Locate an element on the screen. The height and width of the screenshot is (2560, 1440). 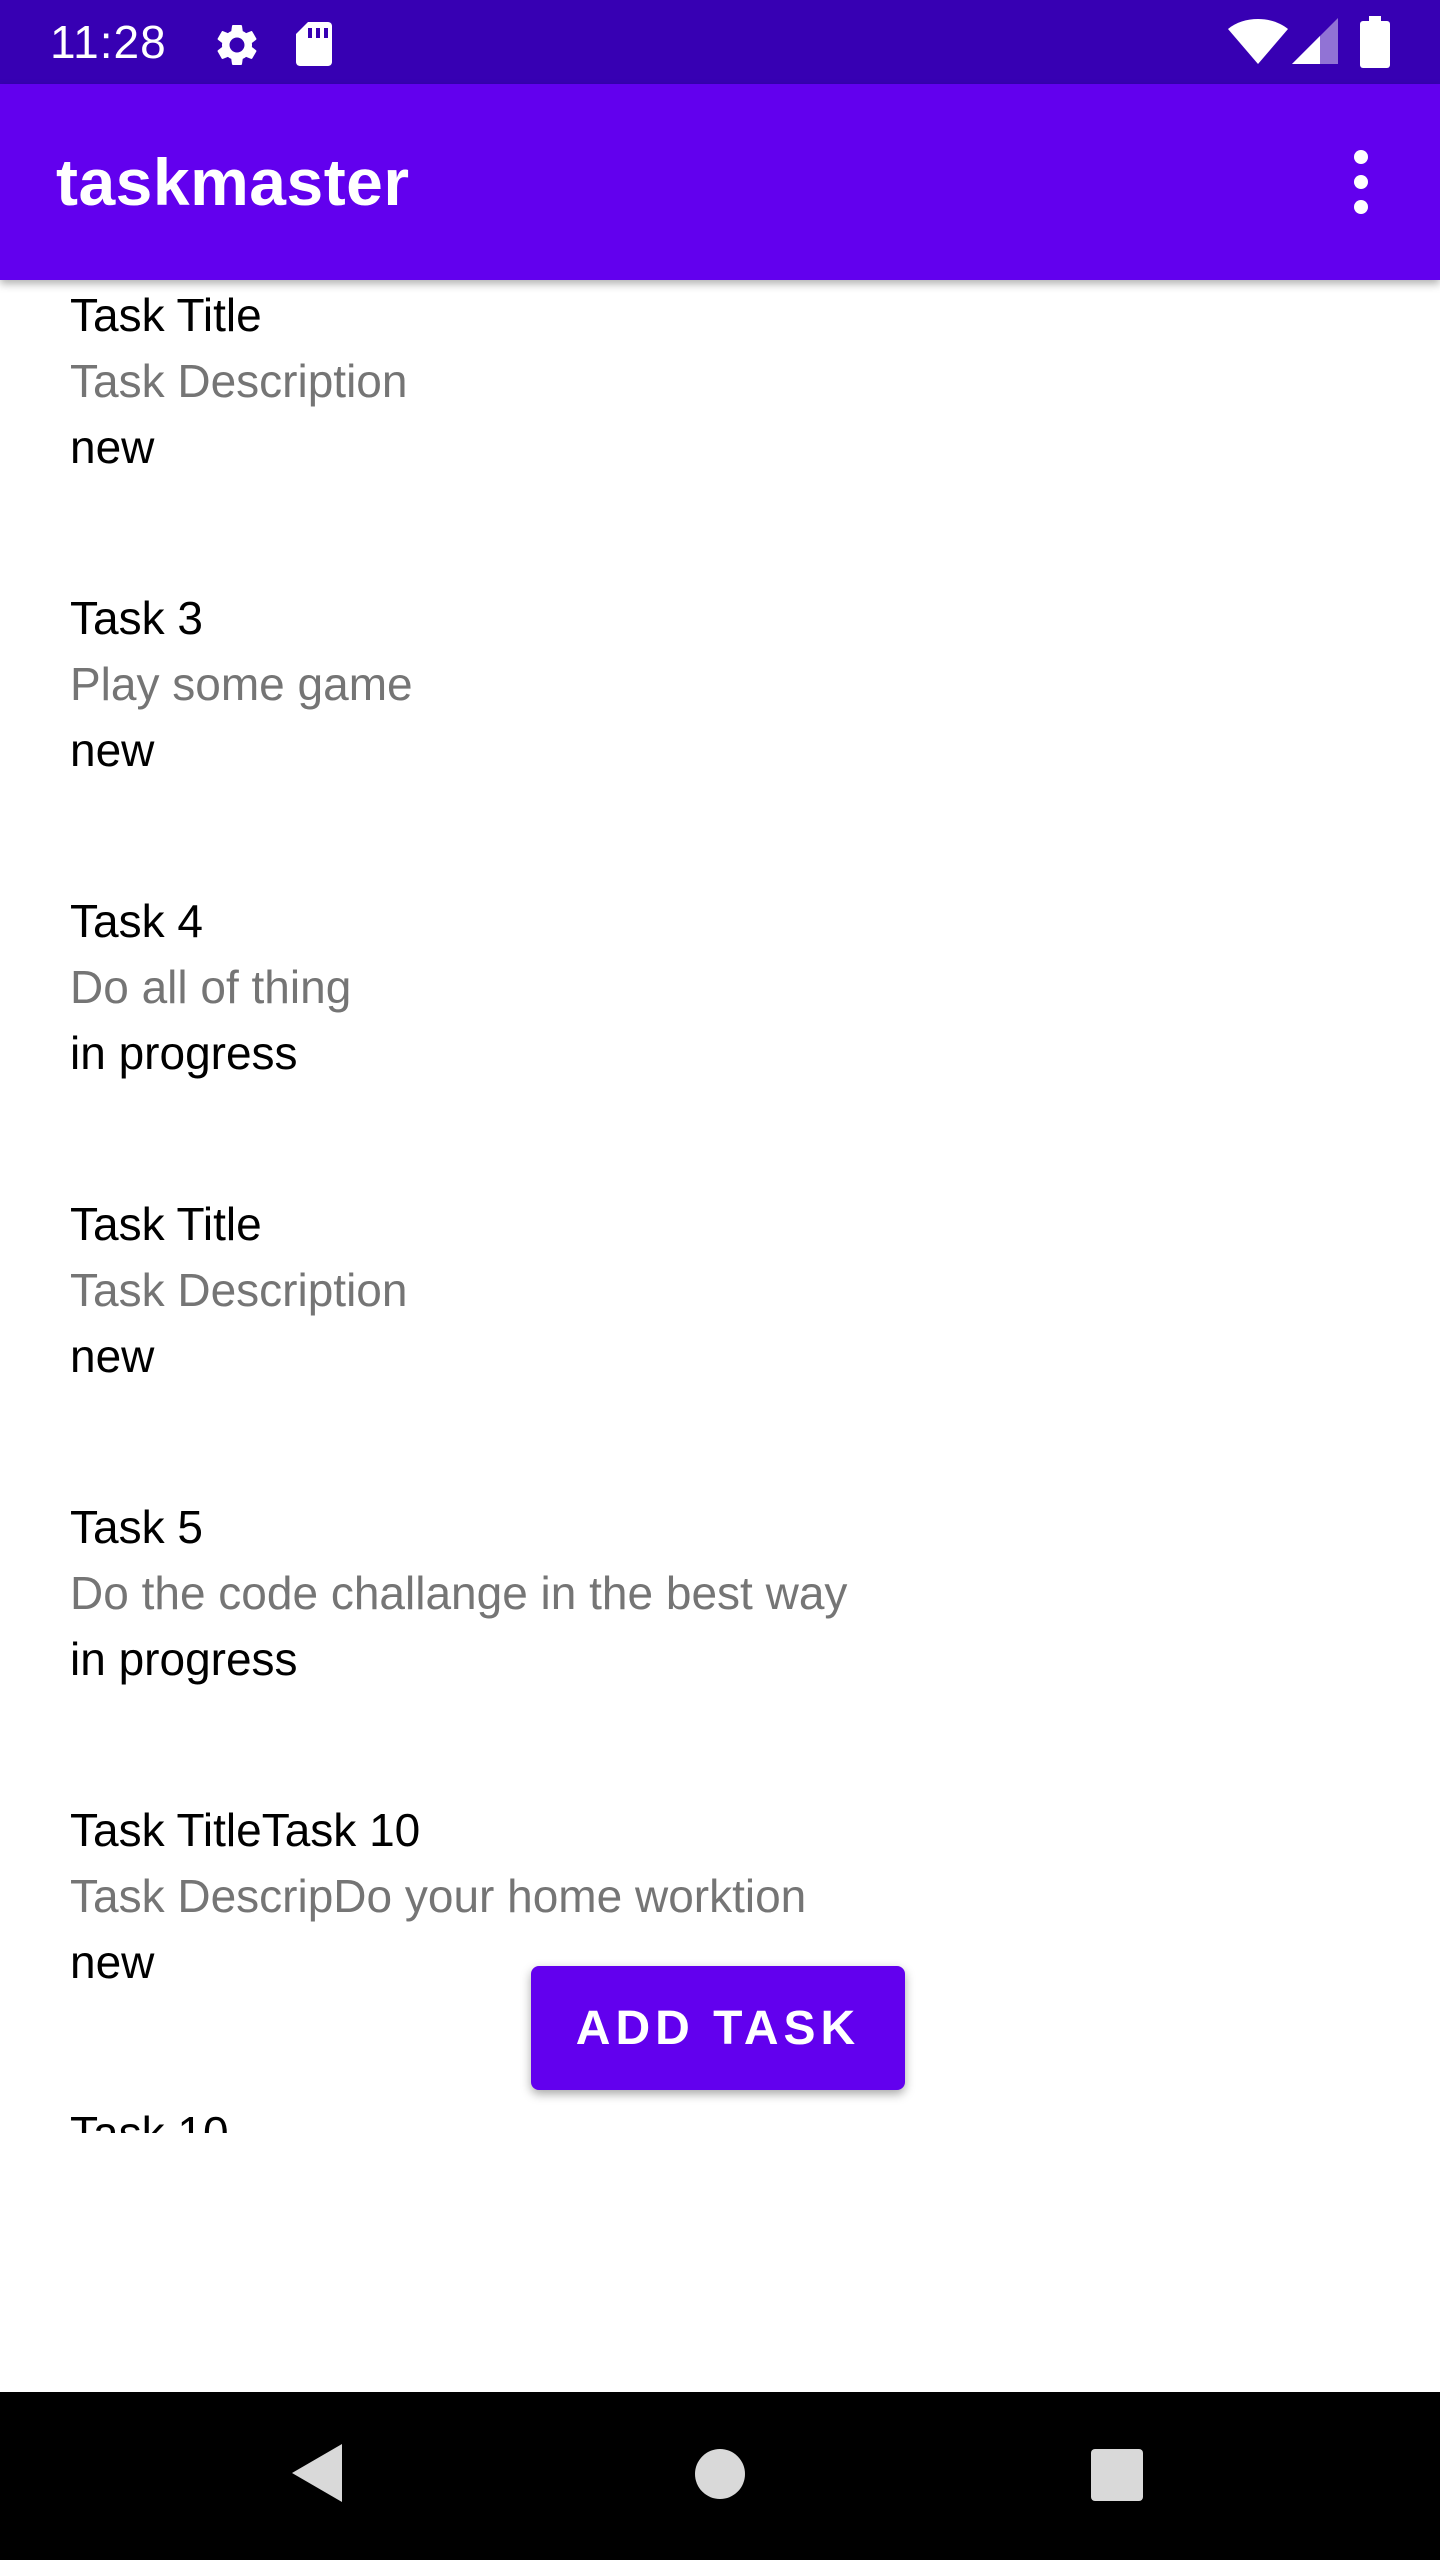
navigation-bar is located at coordinates (720, 2476).